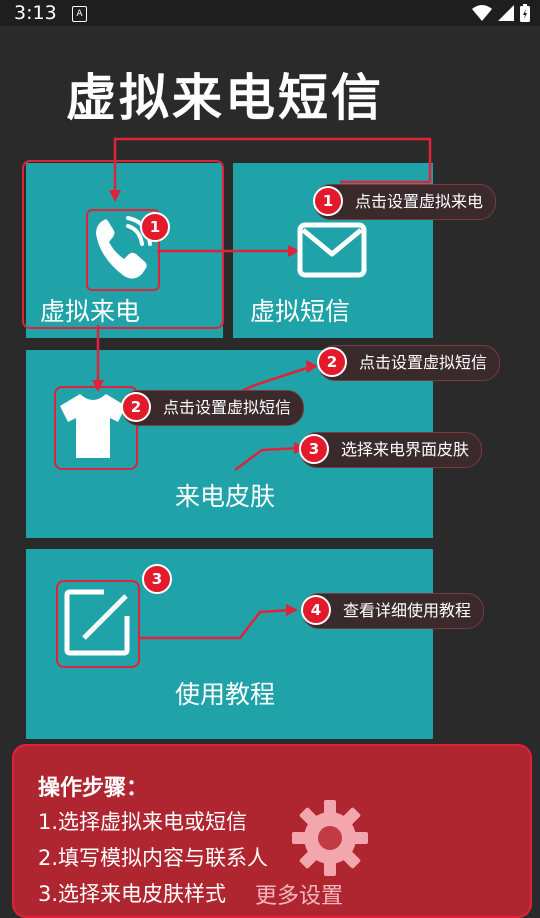 This screenshot has width=540, height=918. What do you see at coordinates (153, 858) in the screenshot?
I see `step-item: 2.填写模拟内容与联系人` at bounding box center [153, 858].